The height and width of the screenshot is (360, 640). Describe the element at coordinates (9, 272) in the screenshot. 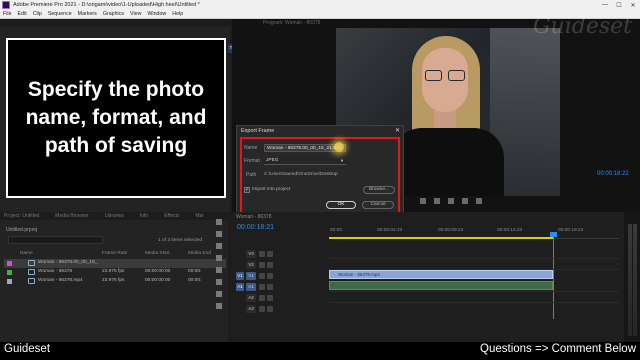

I see `label-color-swatch` at that location.